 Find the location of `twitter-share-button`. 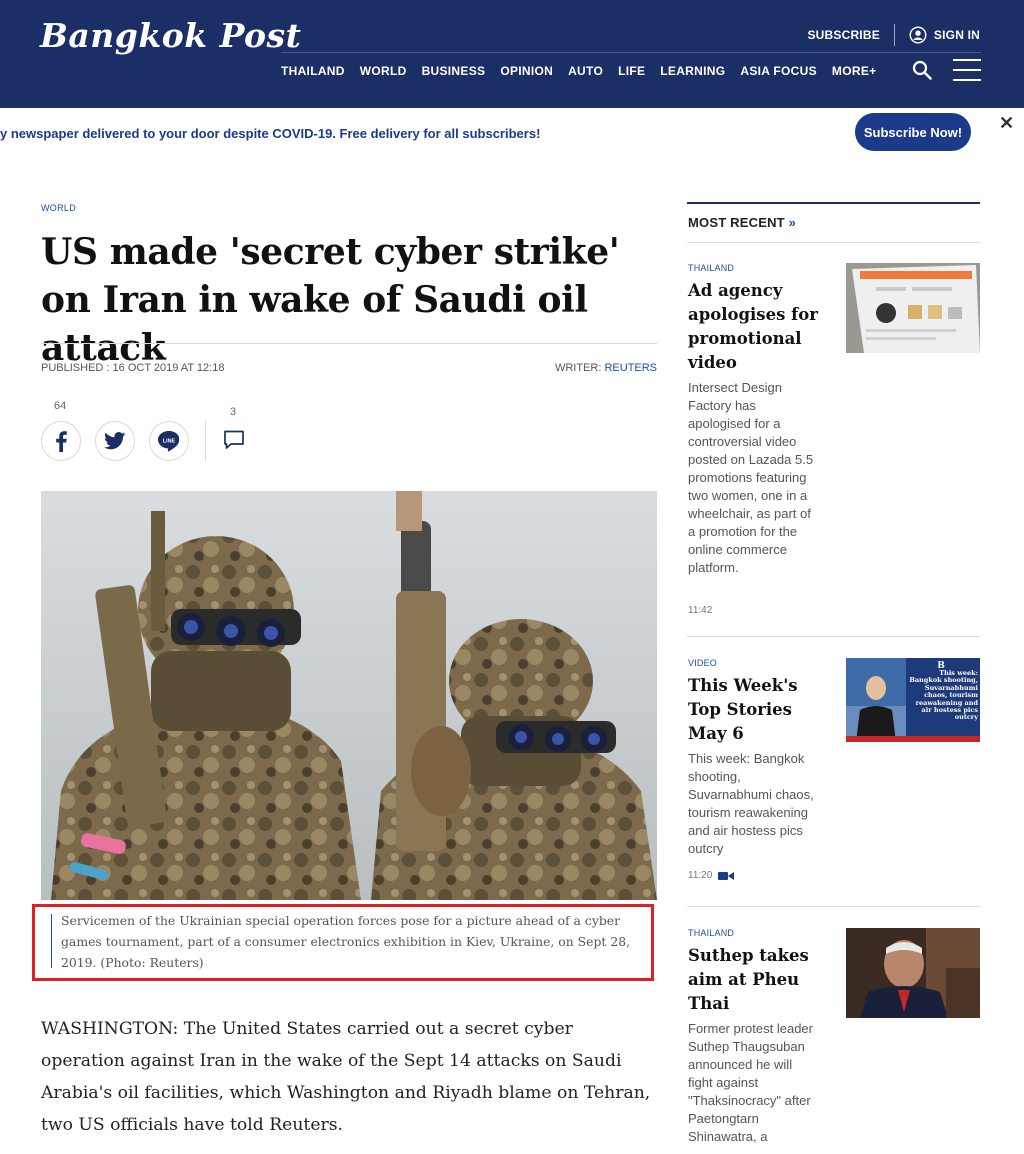

twitter-share-button is located at coordinates (115, 441).